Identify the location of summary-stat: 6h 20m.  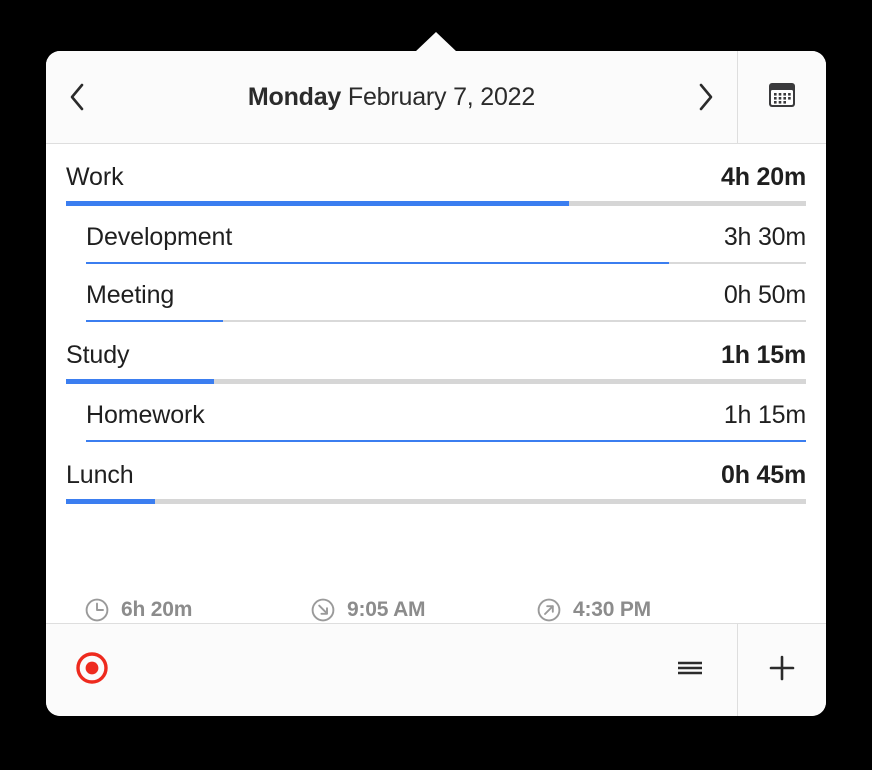
(197, 610).